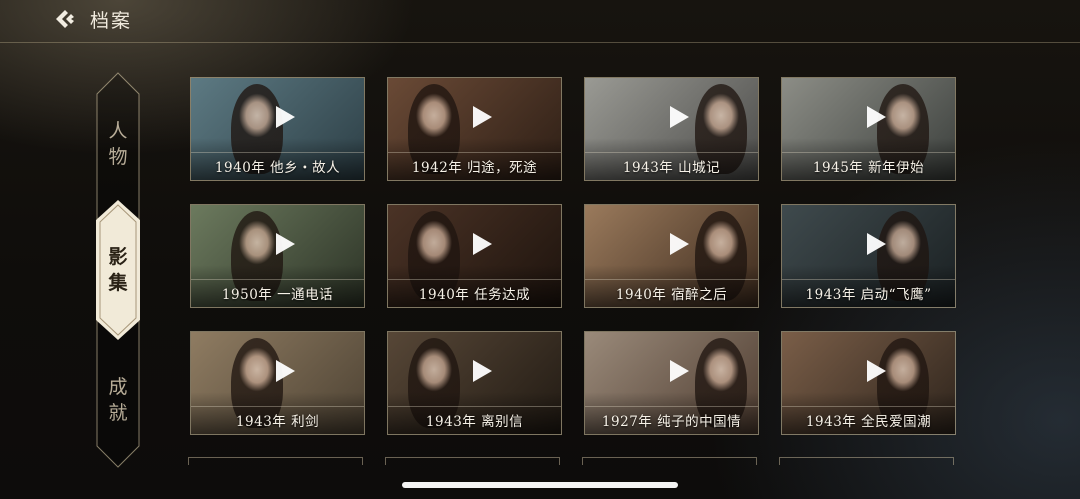 The image size is (1080, 499). I want to click on video-card: 1943年 山城记, so click(671, 129).